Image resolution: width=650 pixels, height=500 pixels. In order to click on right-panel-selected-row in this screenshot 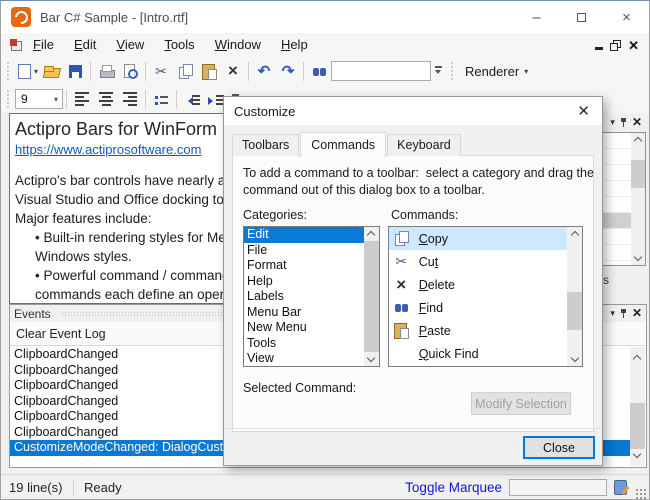, I will do `click(616, 221)`.